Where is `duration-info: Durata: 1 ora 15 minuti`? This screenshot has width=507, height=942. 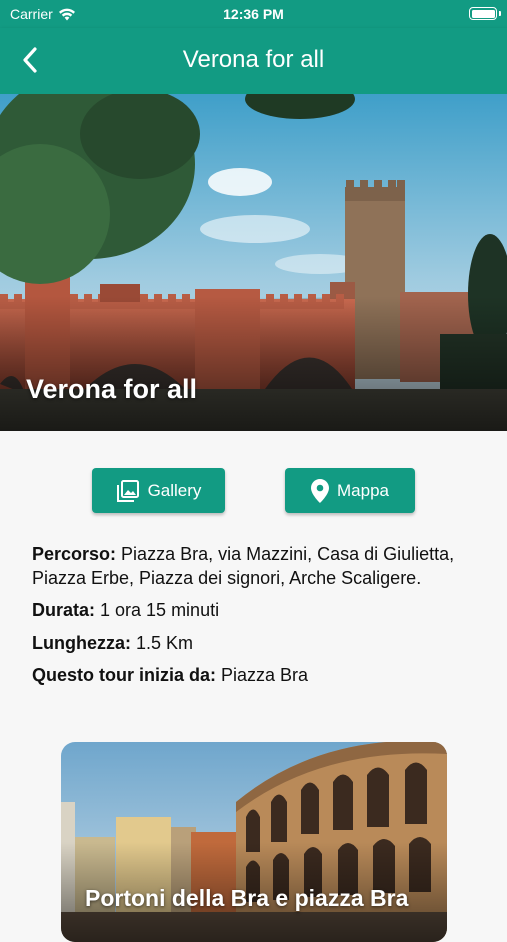 duration-info: Durata: 1 ora 15 minuti is located at coordinates (257, 611).